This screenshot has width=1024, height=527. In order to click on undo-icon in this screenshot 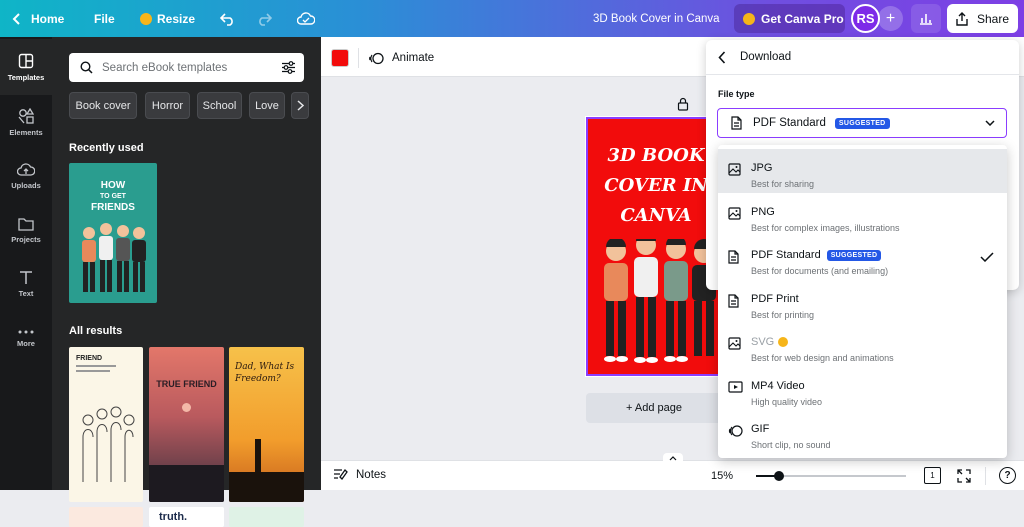, I will do `click(226, 19)`.